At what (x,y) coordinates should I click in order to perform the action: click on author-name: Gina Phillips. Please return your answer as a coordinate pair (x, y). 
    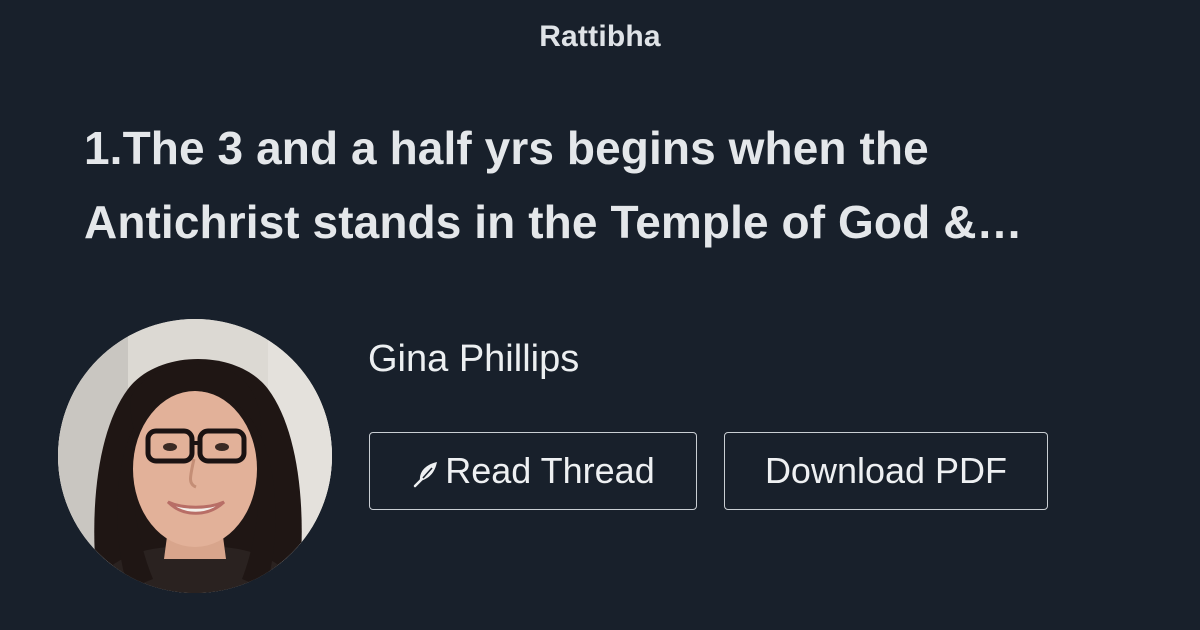
    Looking at the image, I should click on (473, 359).